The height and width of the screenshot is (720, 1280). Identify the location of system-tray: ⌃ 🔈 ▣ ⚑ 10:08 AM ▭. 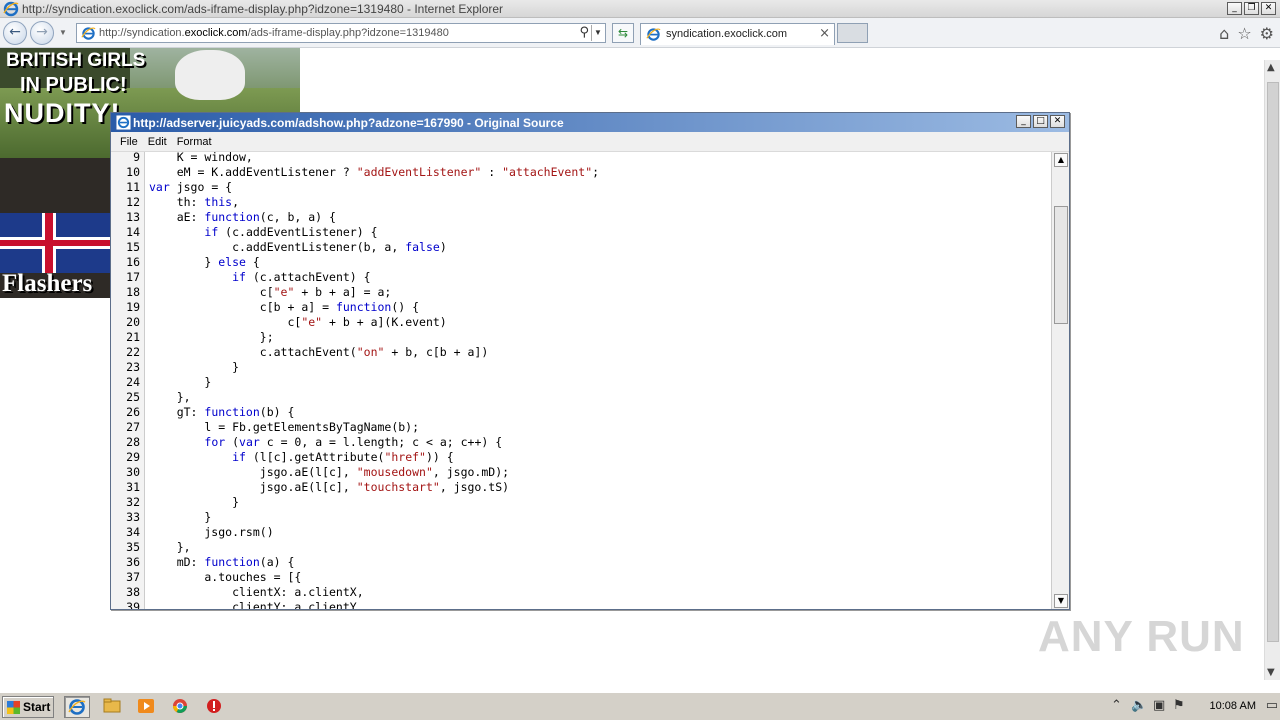
(1192, 707).